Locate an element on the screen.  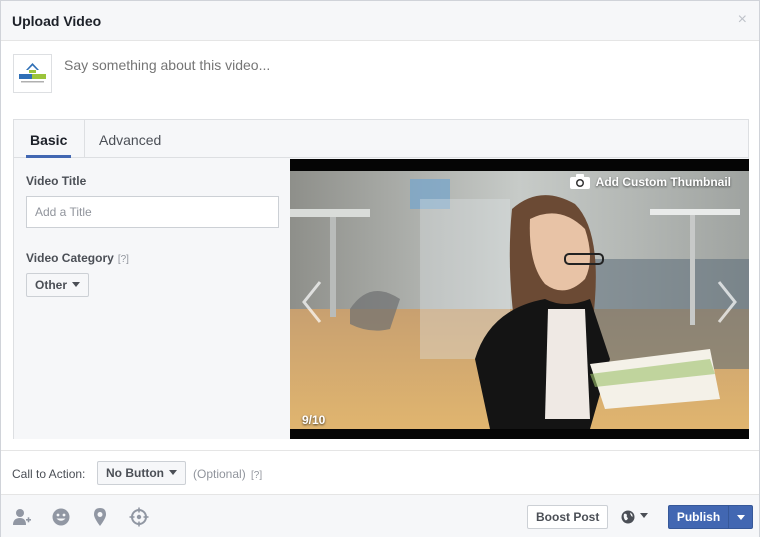
audience-selector is located at coordinates (634, 516).